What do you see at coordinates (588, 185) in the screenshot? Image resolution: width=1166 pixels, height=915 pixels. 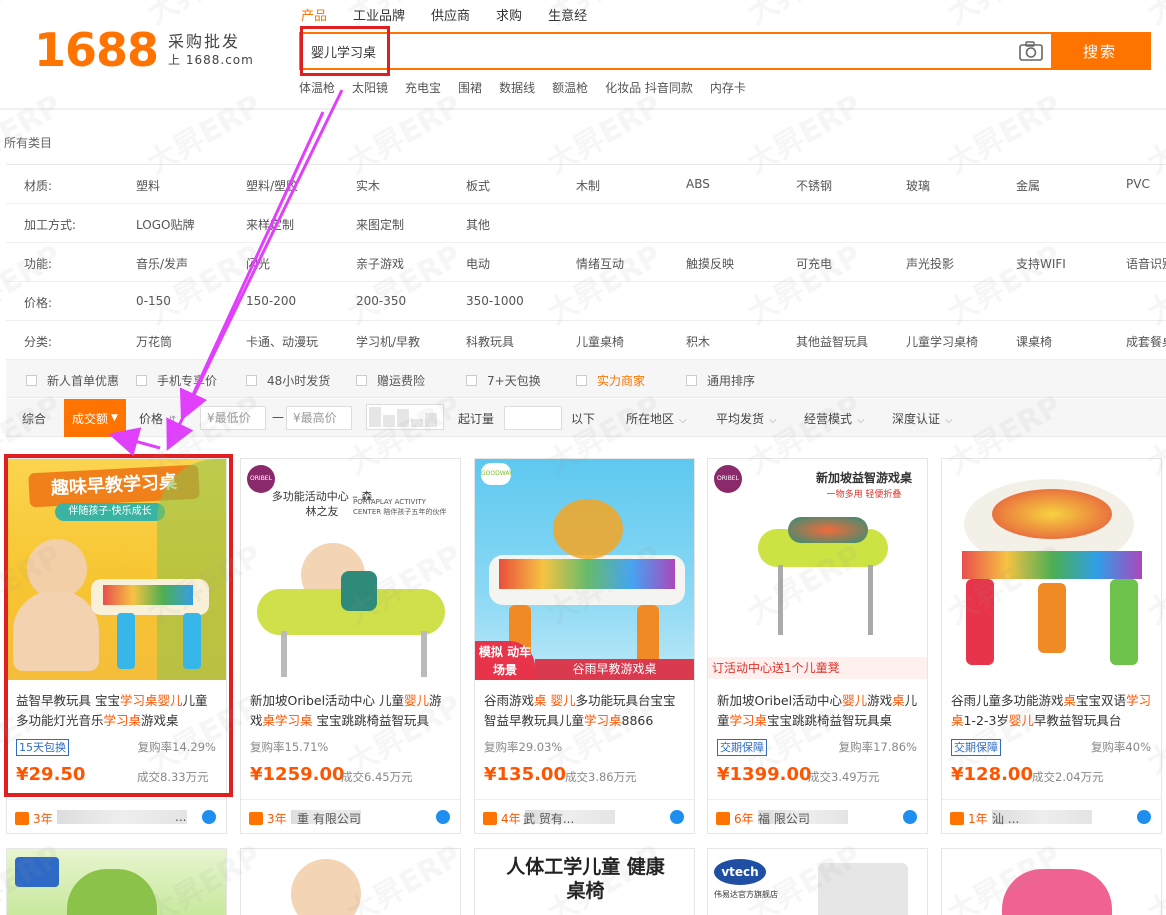 I see `filter-value: 木制` at bounding box center [588, 185].